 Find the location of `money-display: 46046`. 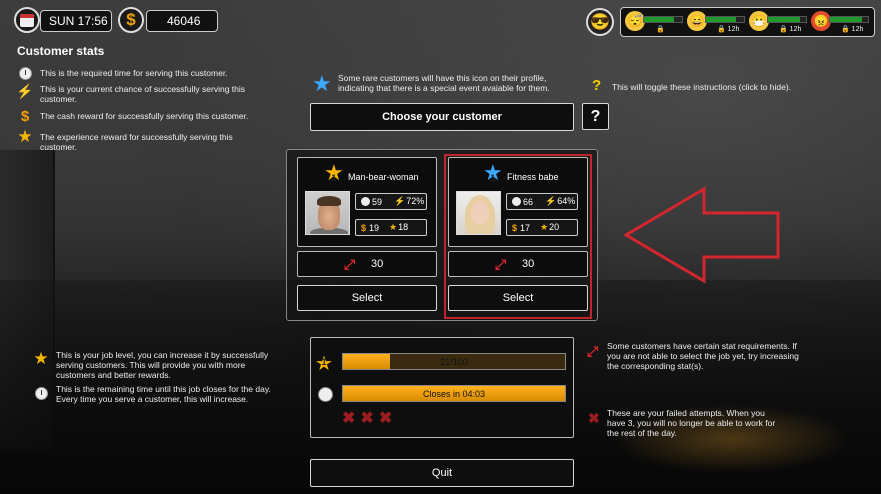

money-display: 46046 is located at coordinates (182, 21).